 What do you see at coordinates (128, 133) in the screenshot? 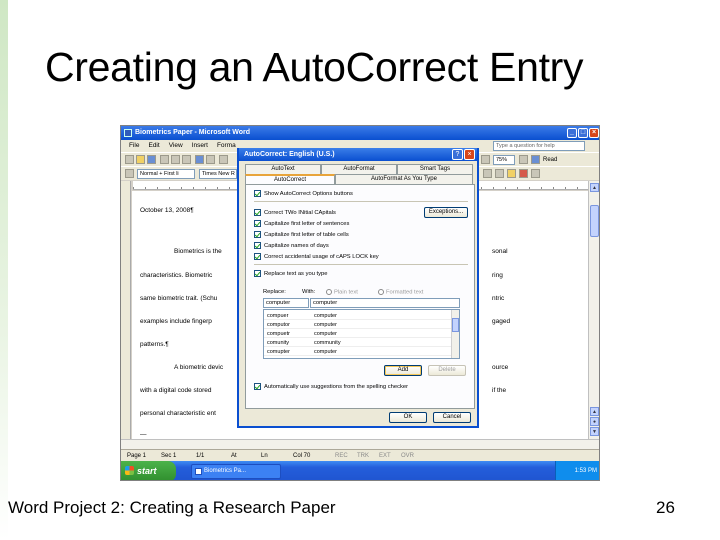
I see `word-app-icon` at bounding box center [128, 133].